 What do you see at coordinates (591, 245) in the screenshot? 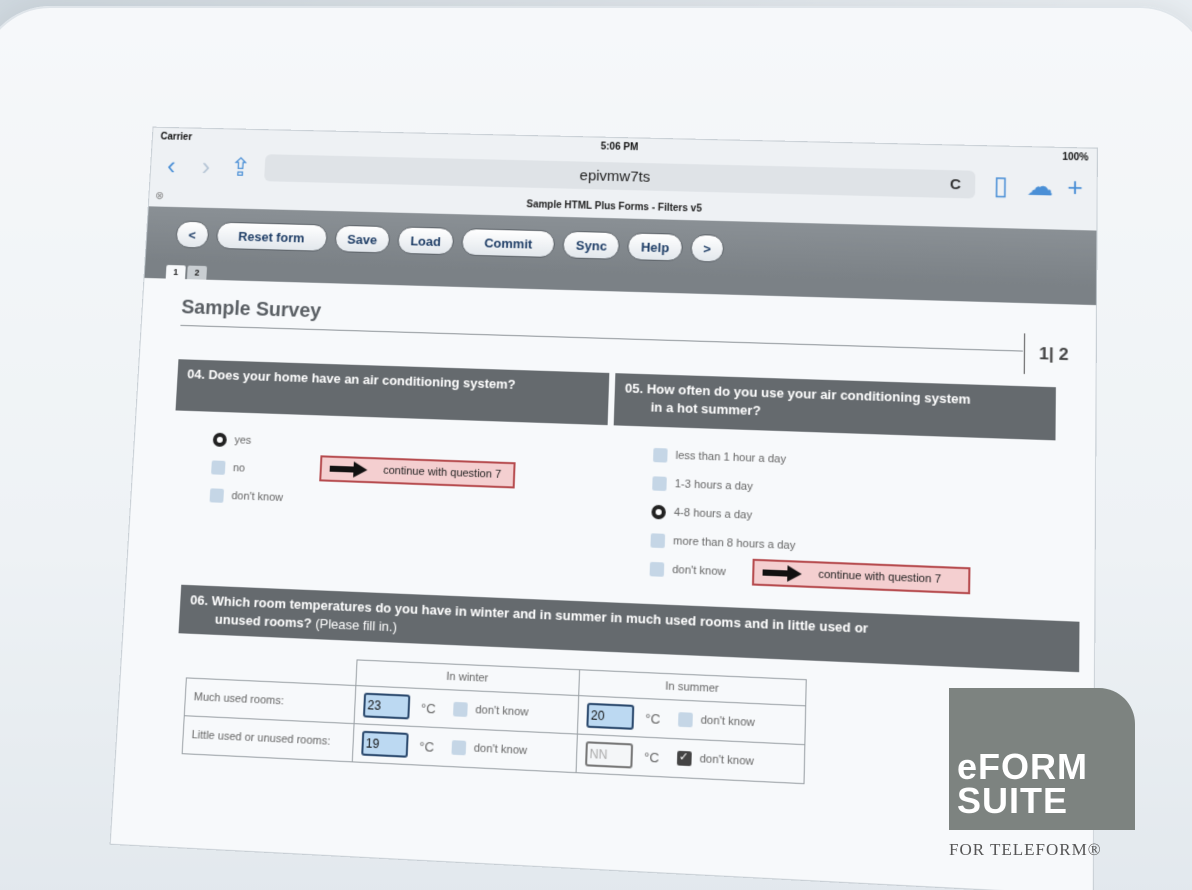
I see `sync-button: Sync` at bounding box center [591, 245].